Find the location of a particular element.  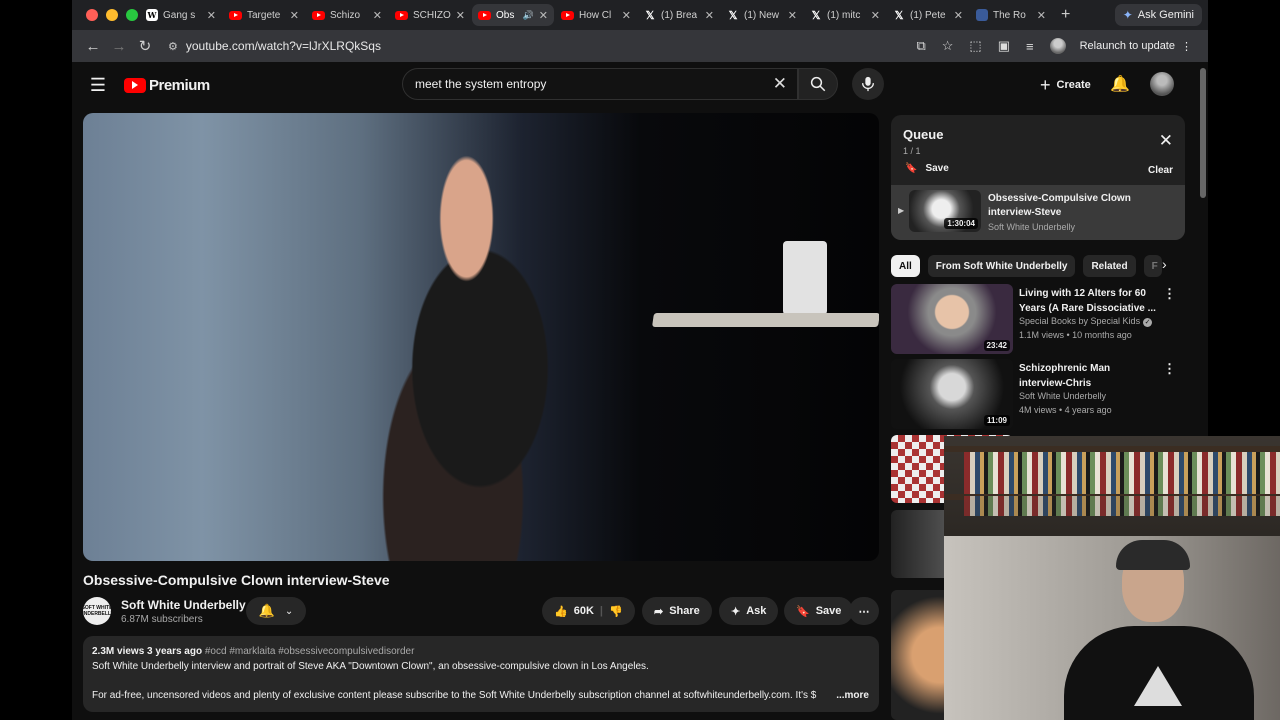

browser-tab: Targete ✕ is located at coordinates (264, 15).